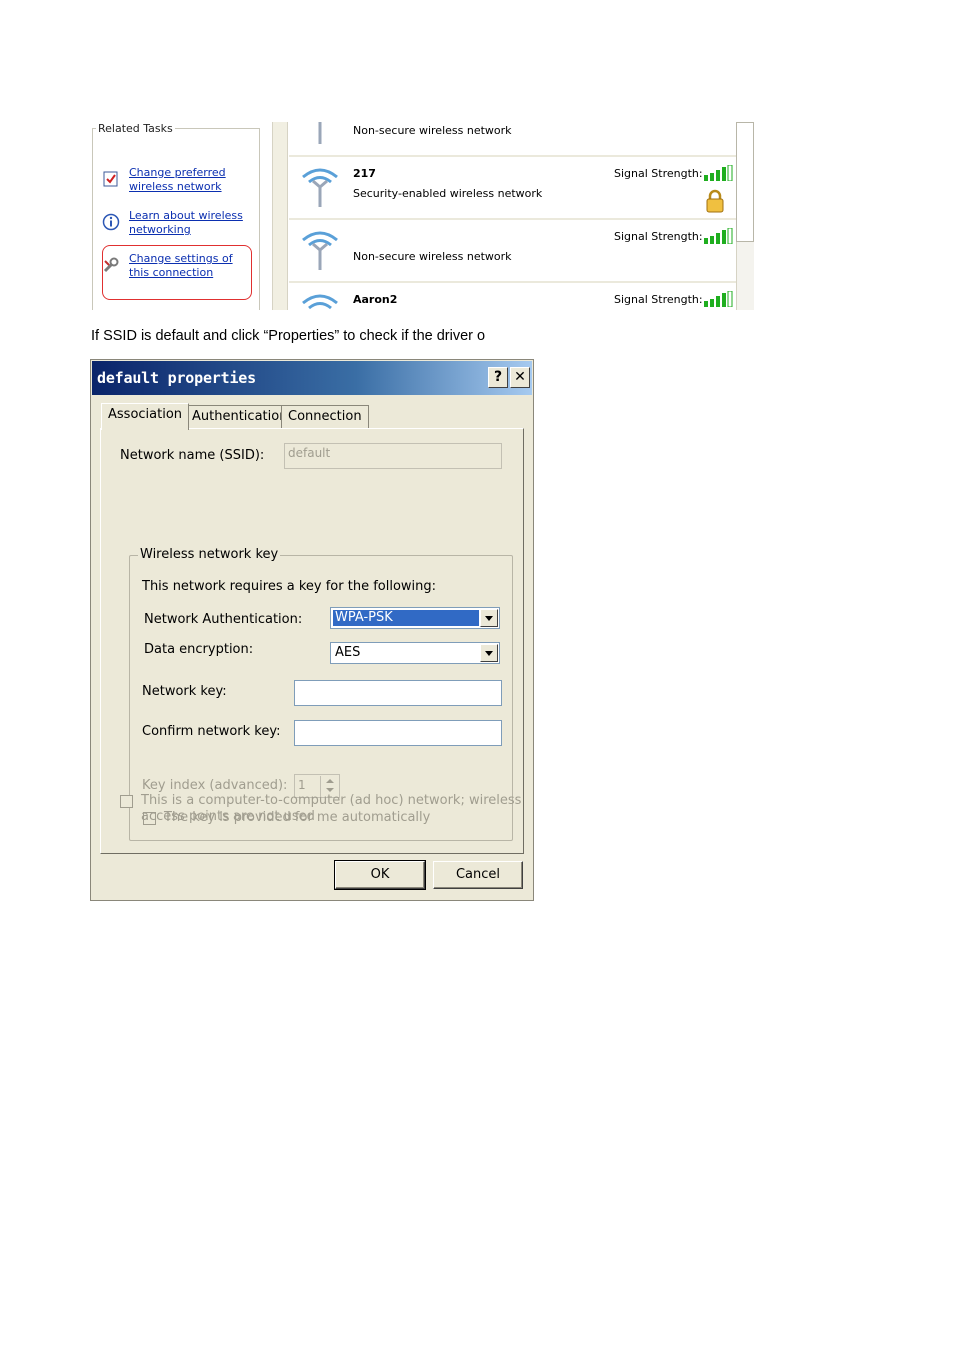  I want to click on network-authentication-value: WPA-PSK, so click(406, 618).